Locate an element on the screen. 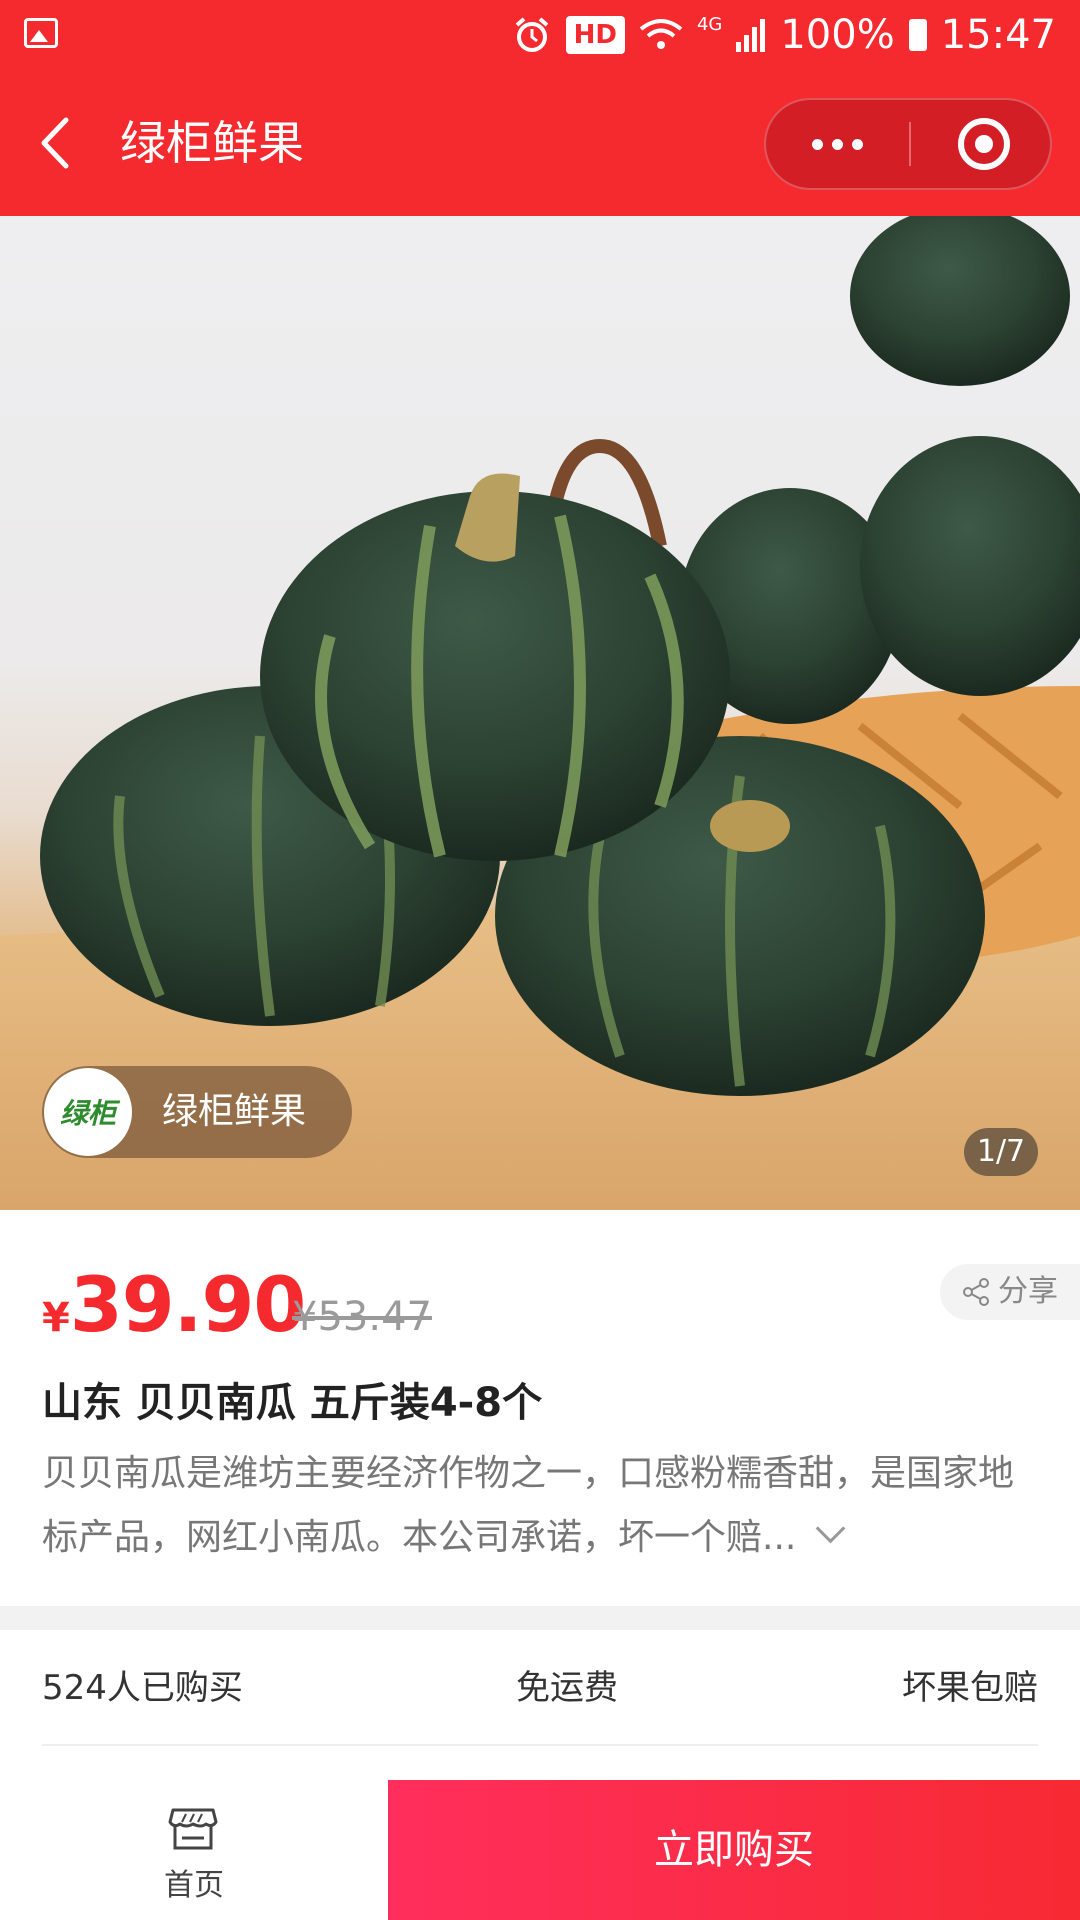  battery-icon is located at coordinates (917, 35).